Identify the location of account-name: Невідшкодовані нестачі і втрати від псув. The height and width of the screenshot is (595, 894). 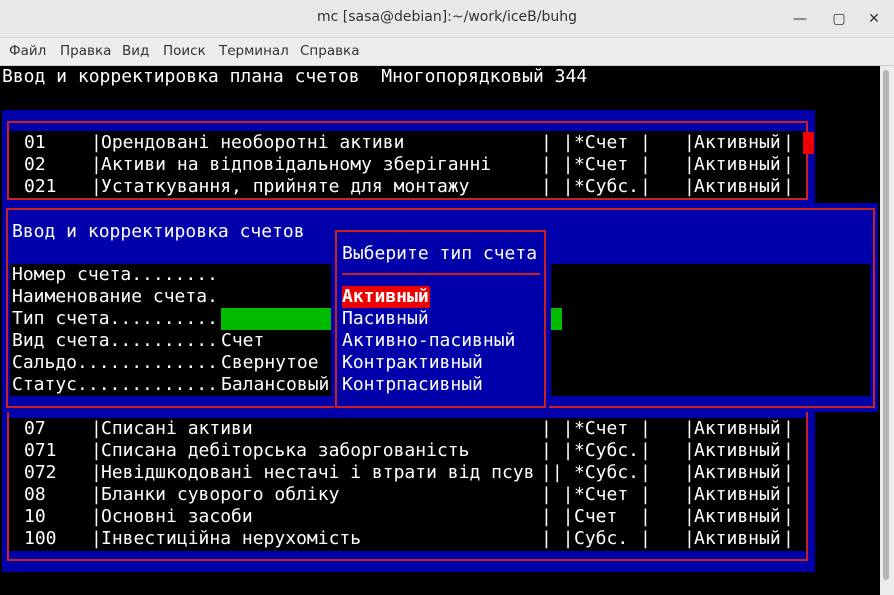
(318, 472).